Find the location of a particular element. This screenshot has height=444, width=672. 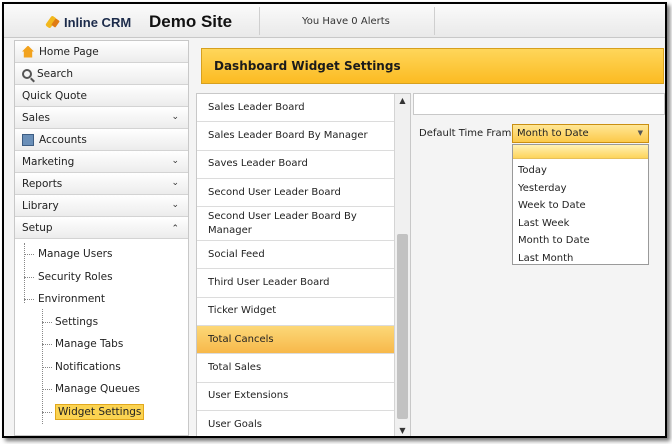

sidebar-item-label: Accounts is located at coordinates (63, 139).